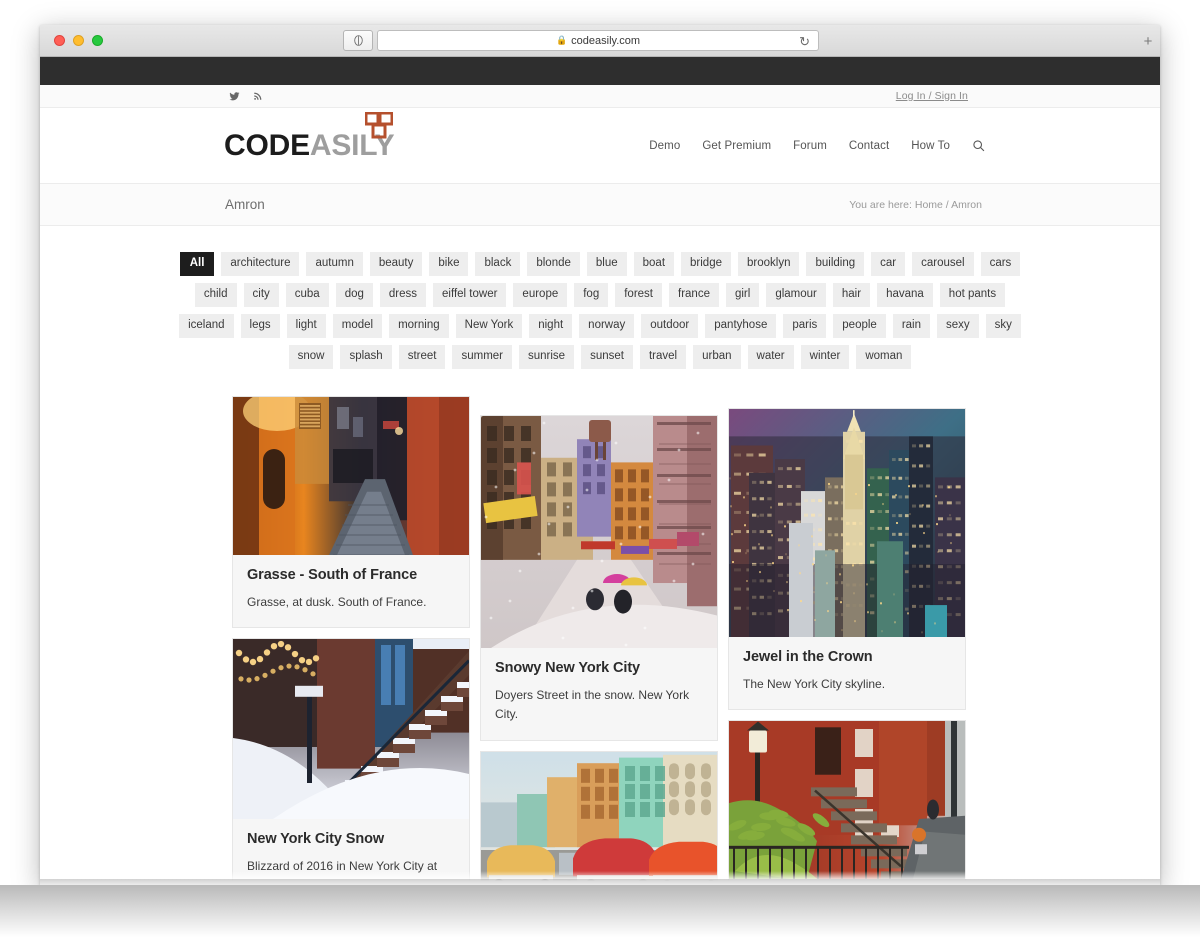 This screenshot has height=937, width=1200. Describe the element at coordinates (482, 357) in the screenshot. I see `filter-tag-summer: summer` at that location.